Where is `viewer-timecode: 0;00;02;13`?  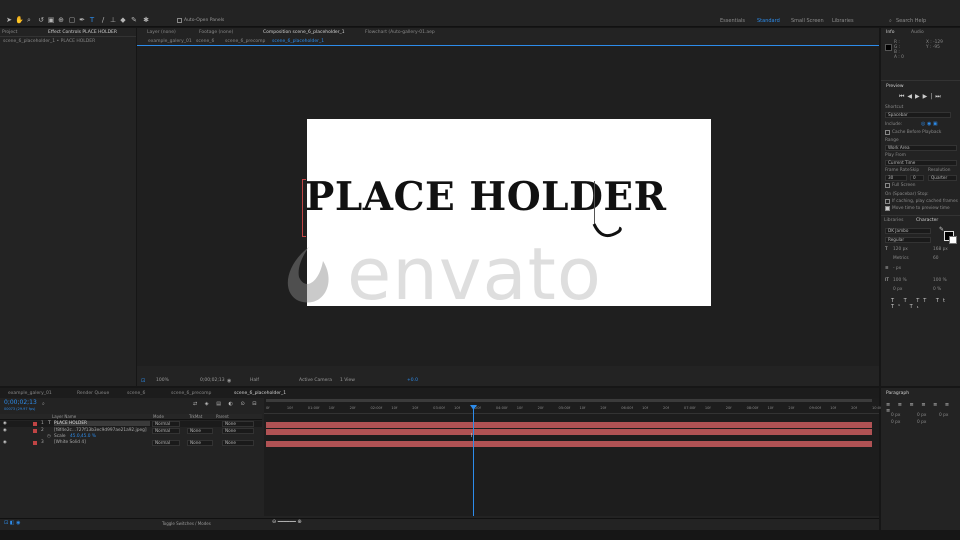
viewer-timecode: 0;00;02;13 is located at coordinates (212, 380).